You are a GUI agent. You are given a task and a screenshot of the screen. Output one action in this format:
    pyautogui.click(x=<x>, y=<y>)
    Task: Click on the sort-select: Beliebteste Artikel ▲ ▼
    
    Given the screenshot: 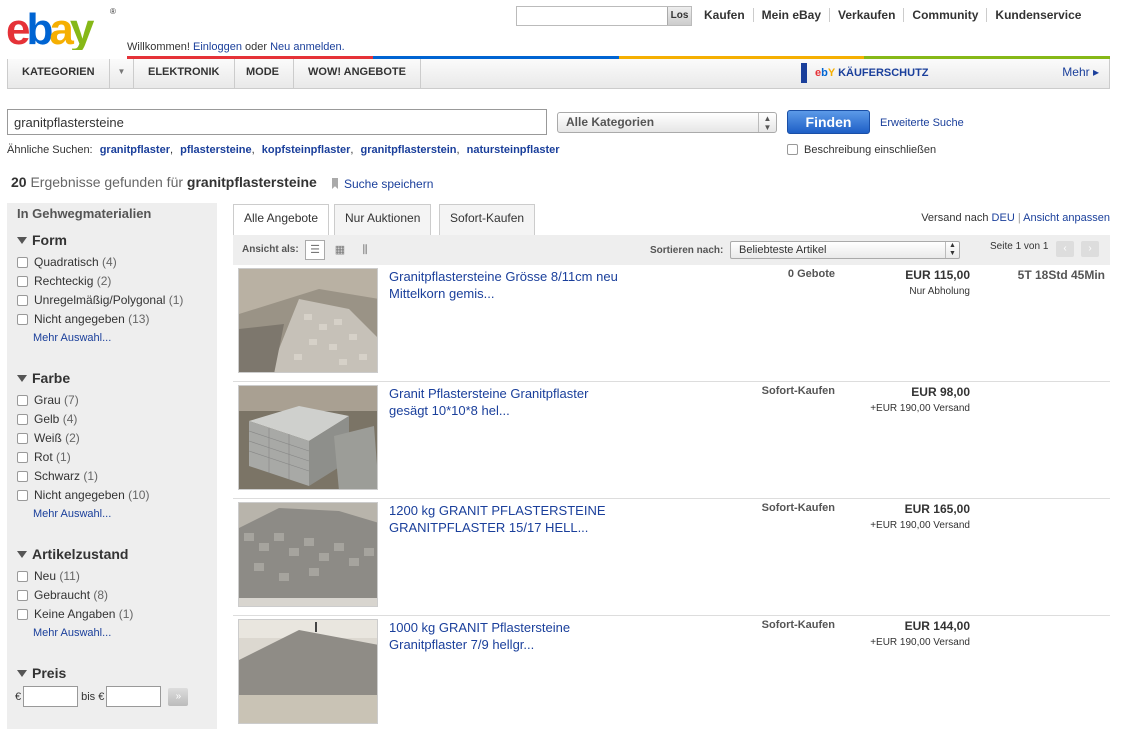 What is the action you would take?
    pyautogui.click(x=845, y=250)
    